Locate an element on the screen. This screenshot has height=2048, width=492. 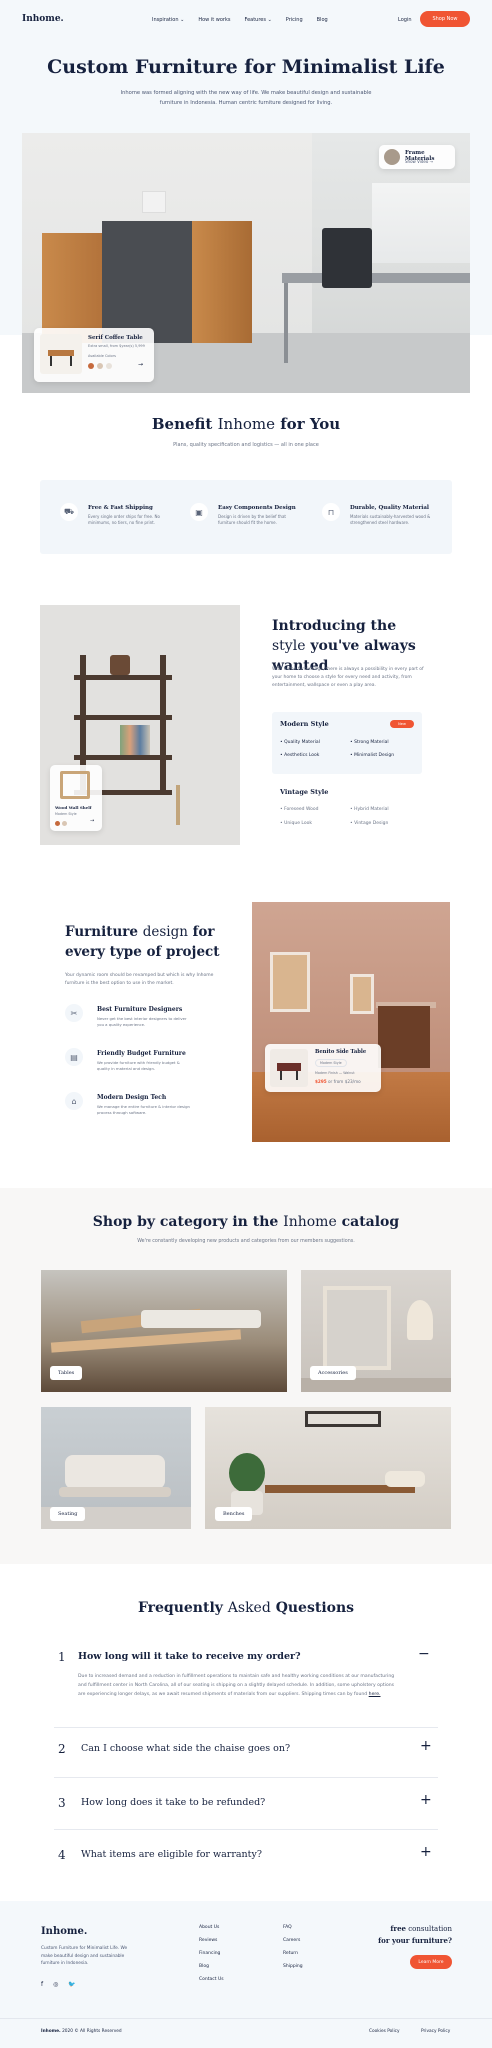
nav-item-blog: Blog is located at coordinates (322, 20).